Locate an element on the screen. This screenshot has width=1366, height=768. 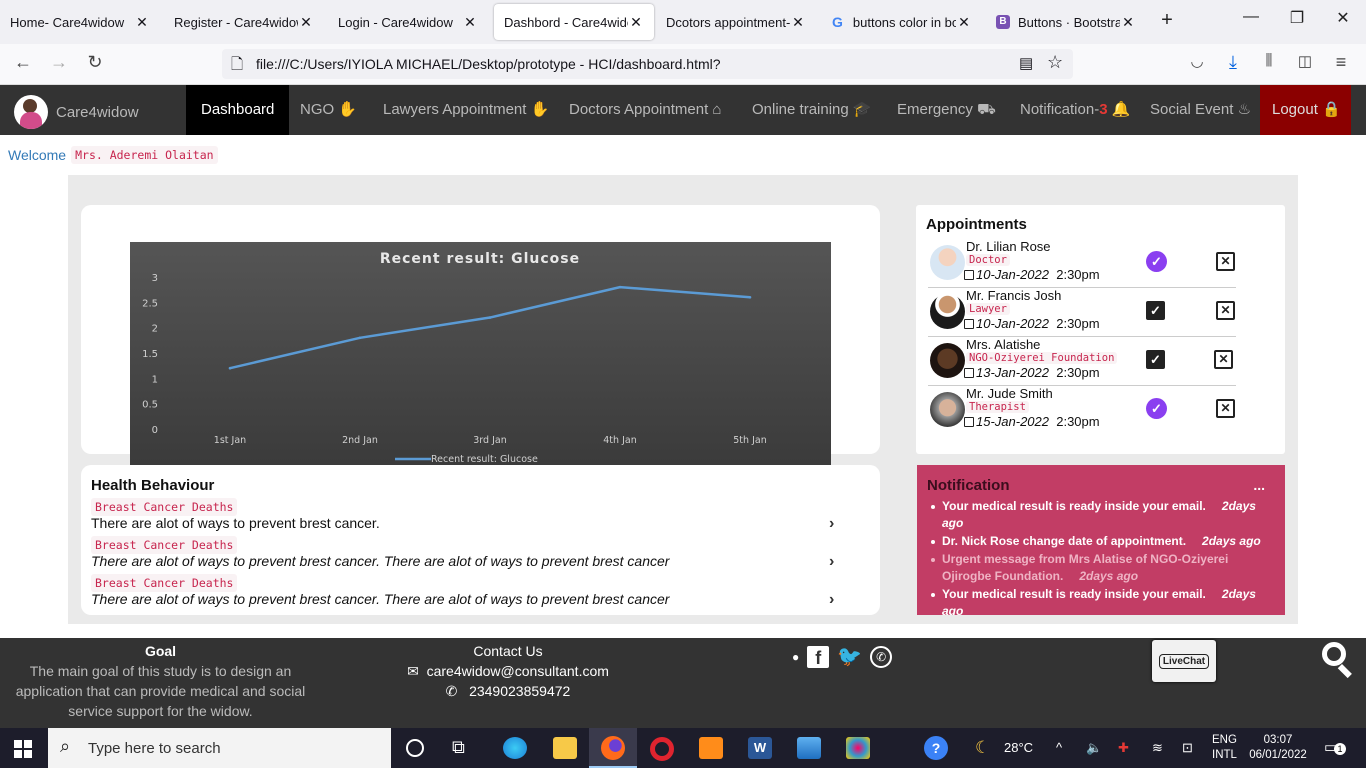
nav-notification: Notification-3 🔔 is located at coordinates (1075, 110).